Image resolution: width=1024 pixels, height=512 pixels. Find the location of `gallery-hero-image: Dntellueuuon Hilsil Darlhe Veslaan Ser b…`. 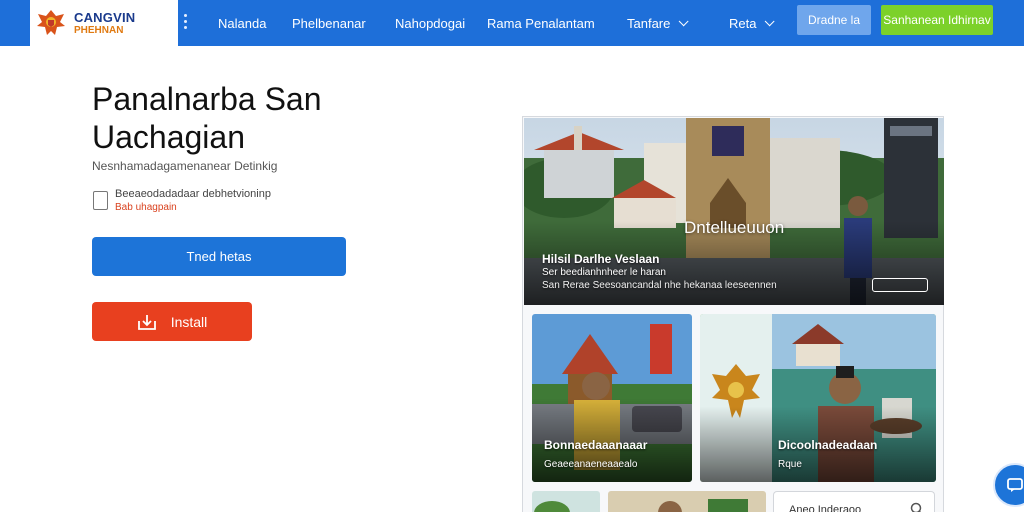

gallery-hero-image: Dntellueuuon Hilsil Darlhe Veslaan Ser b… is located at coordinates (734, 211).